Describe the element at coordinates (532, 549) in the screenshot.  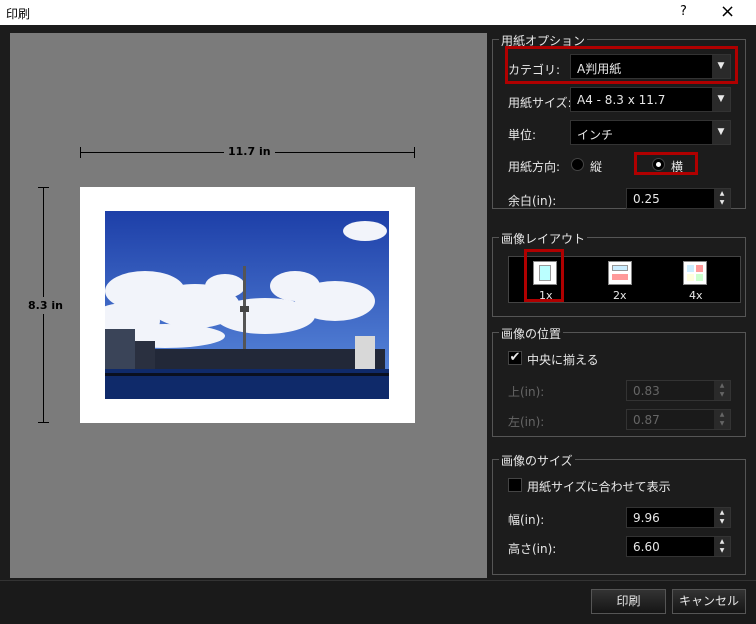
I see `height-label: 高さ(in):` at that location.